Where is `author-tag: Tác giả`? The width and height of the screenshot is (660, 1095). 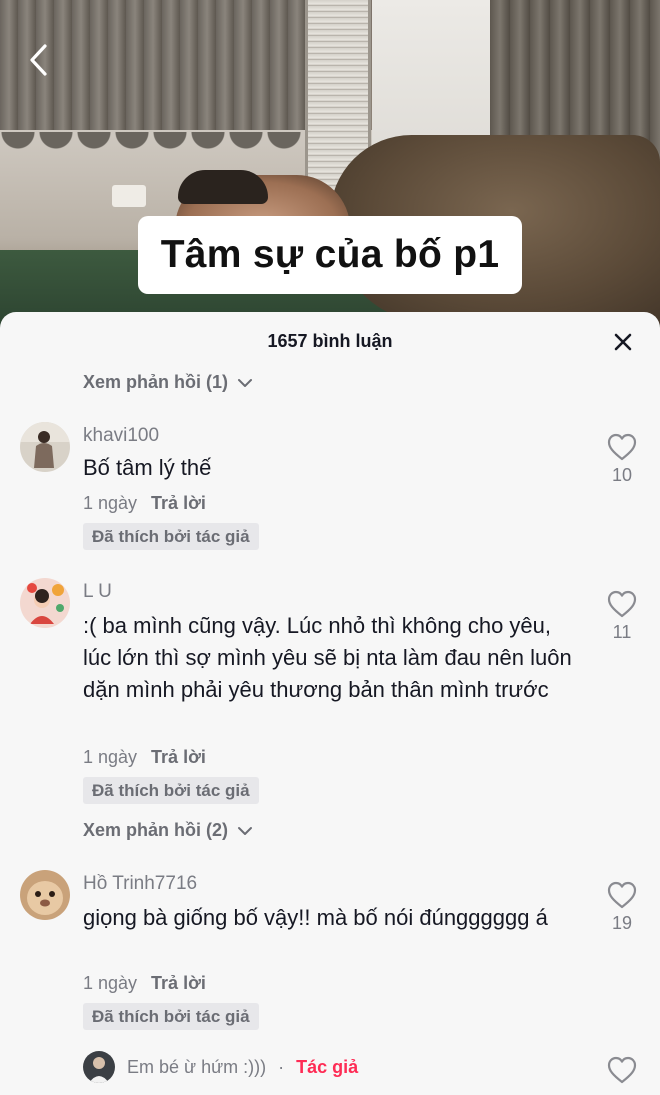 author-tag: Tác giả is located at coordinates (327, 1066).